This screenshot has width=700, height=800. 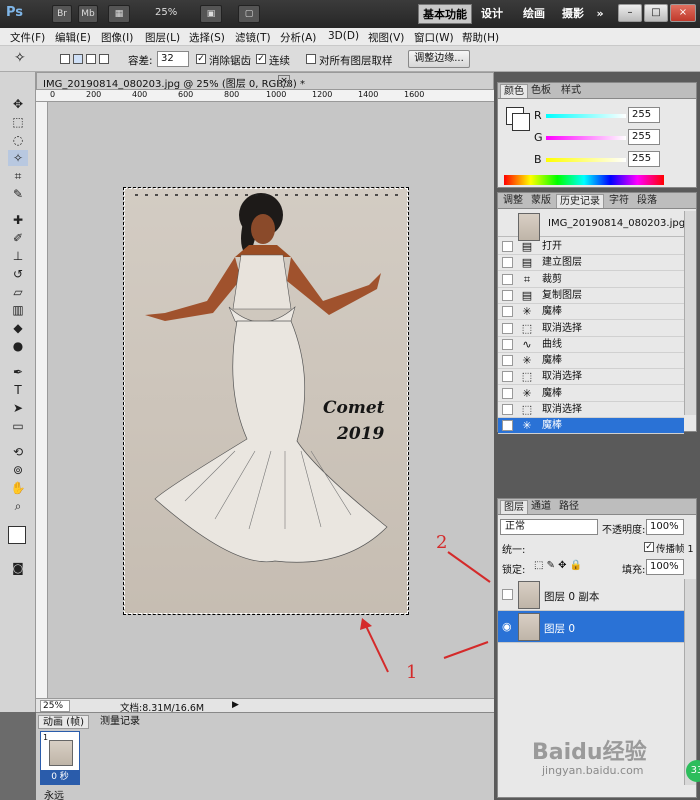 What do you see at coordinates (284, 81) in the screenshot?
I see `close-document-icon: ×` at bounding box center [284, 81].